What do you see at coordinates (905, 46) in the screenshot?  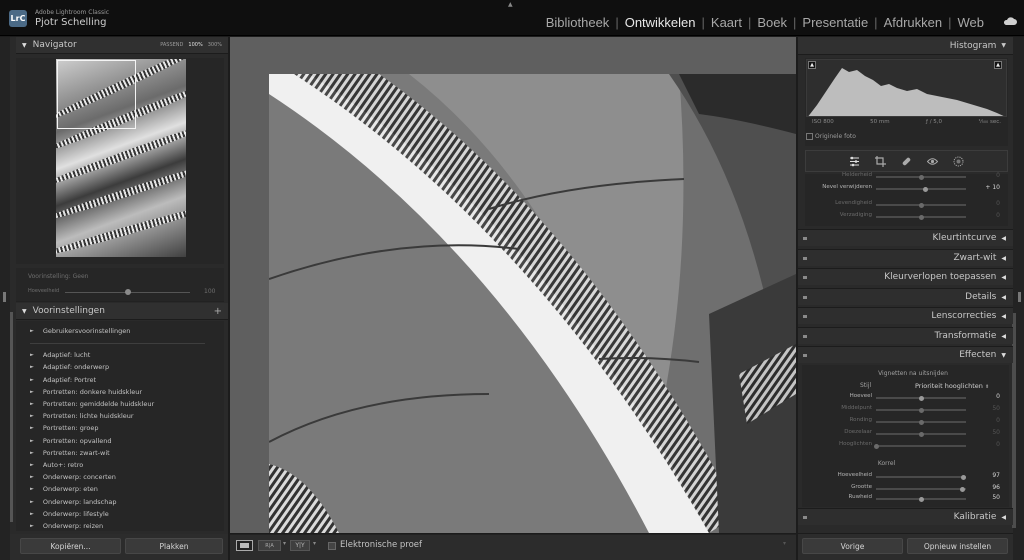 I see `histogram-header: Histogram ▼` at bounding box center [905, 46].